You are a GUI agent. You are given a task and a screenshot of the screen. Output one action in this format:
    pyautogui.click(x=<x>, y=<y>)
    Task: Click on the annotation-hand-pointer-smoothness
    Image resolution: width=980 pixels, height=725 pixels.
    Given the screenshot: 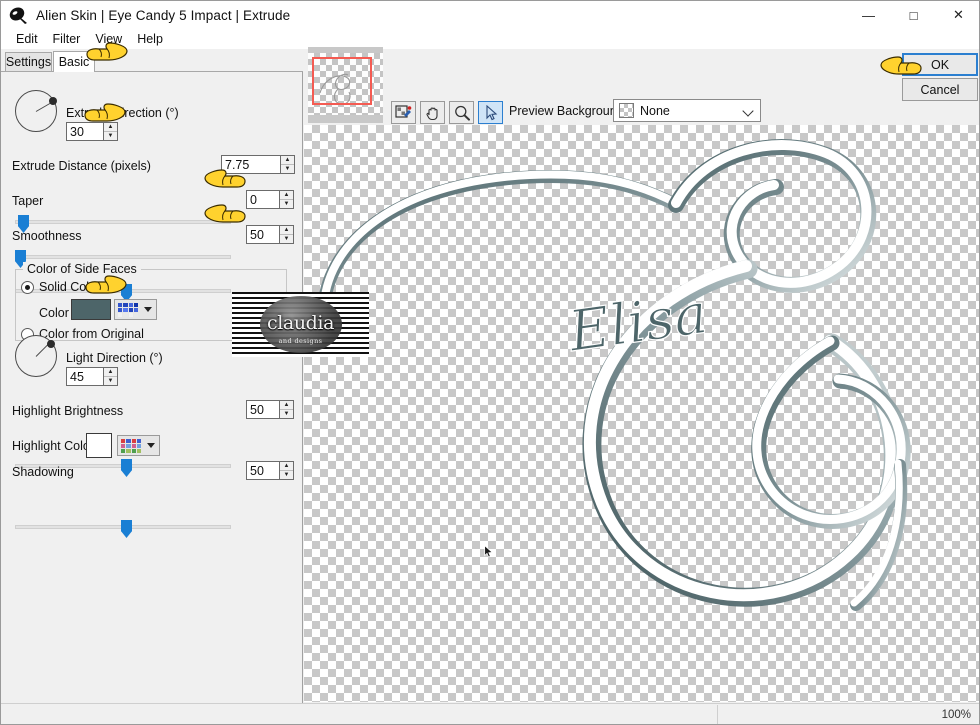 What is the action you would take?
    pyautogui.click(x=225, y=213)
    